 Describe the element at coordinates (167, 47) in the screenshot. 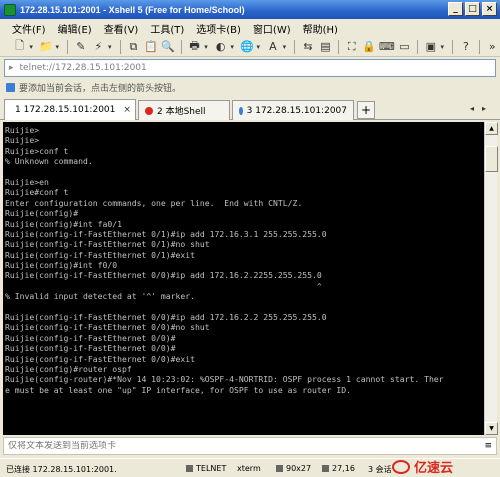

I see `find-icon: 🔍` at that location.